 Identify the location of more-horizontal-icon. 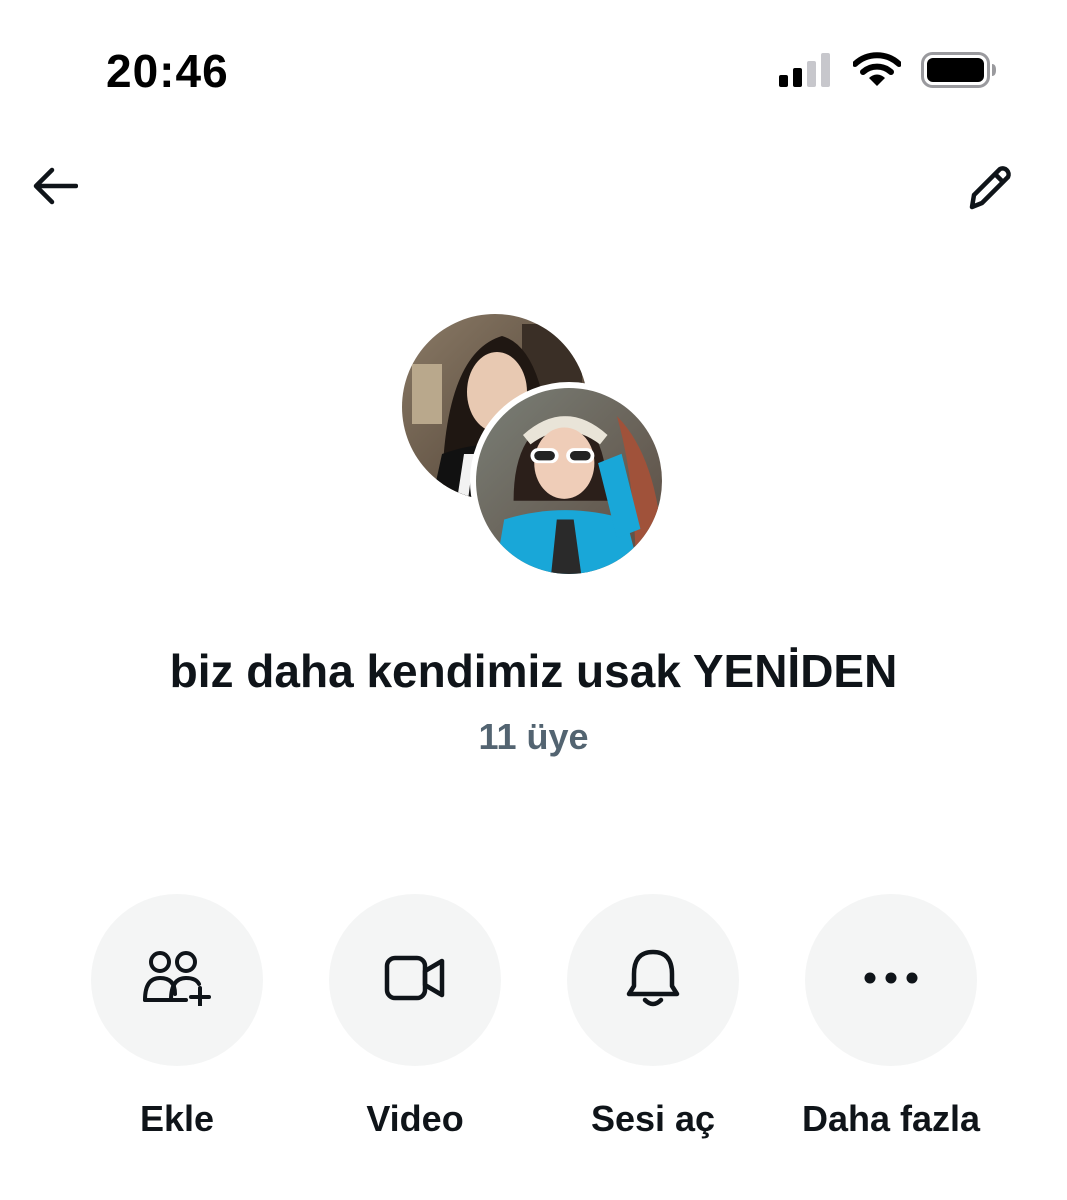
(891, 980).